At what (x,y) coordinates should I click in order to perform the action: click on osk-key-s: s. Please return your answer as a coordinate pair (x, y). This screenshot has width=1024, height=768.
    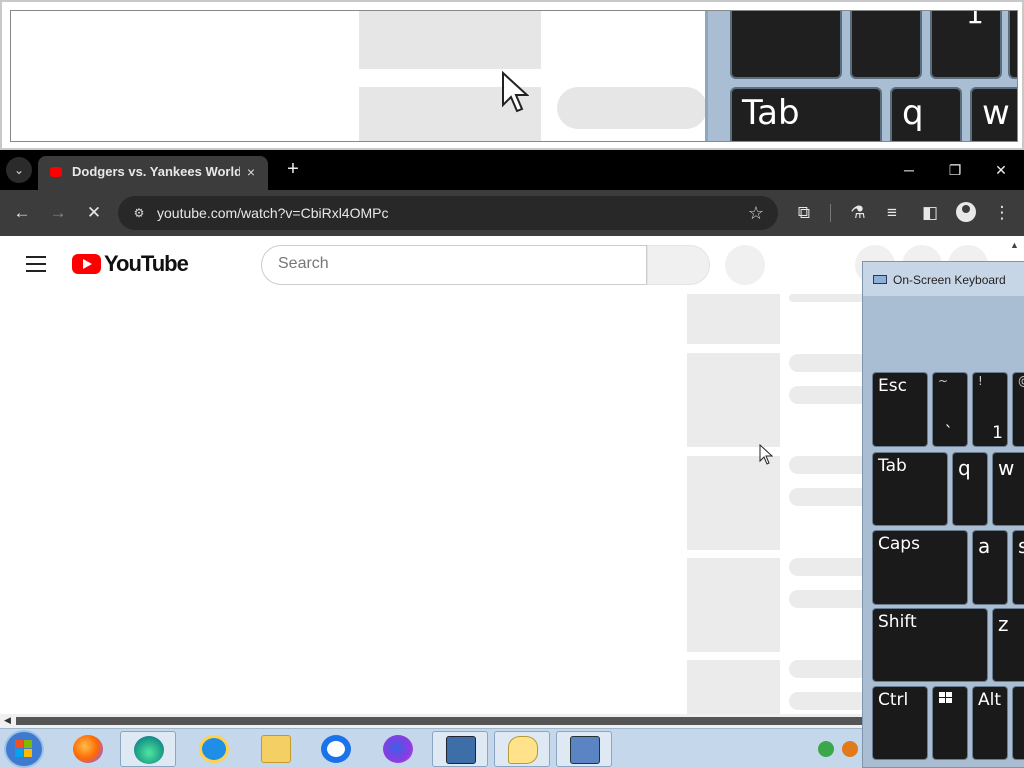
    Looking at the image, I should click on (1018, 567).